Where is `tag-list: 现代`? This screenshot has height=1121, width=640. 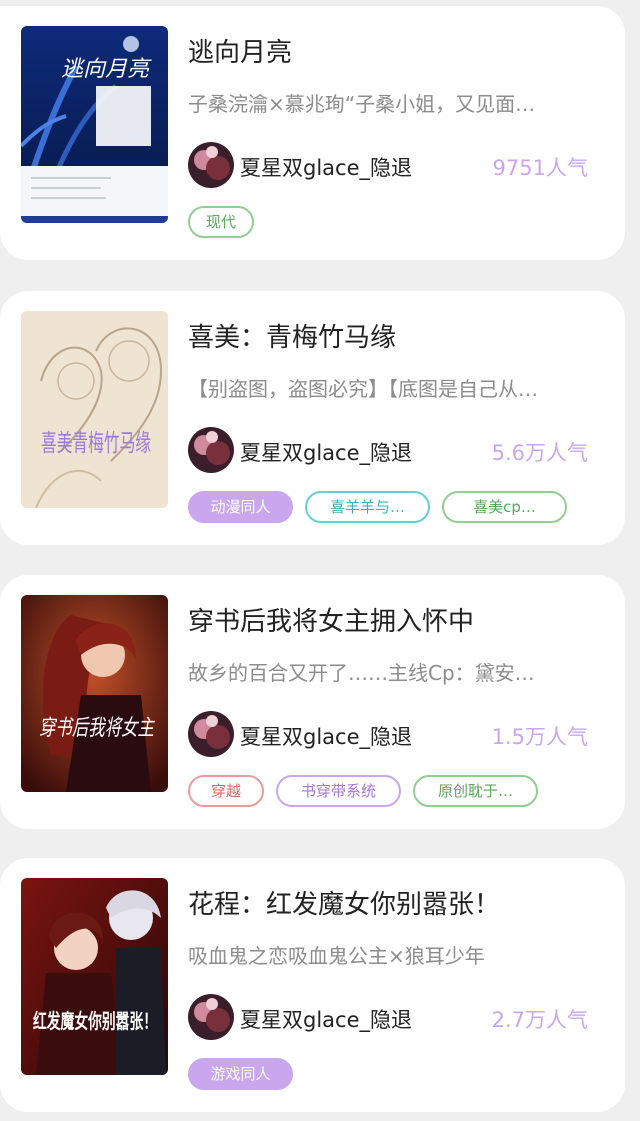 tag-list: 现代 is located at coordinates (221, 222).